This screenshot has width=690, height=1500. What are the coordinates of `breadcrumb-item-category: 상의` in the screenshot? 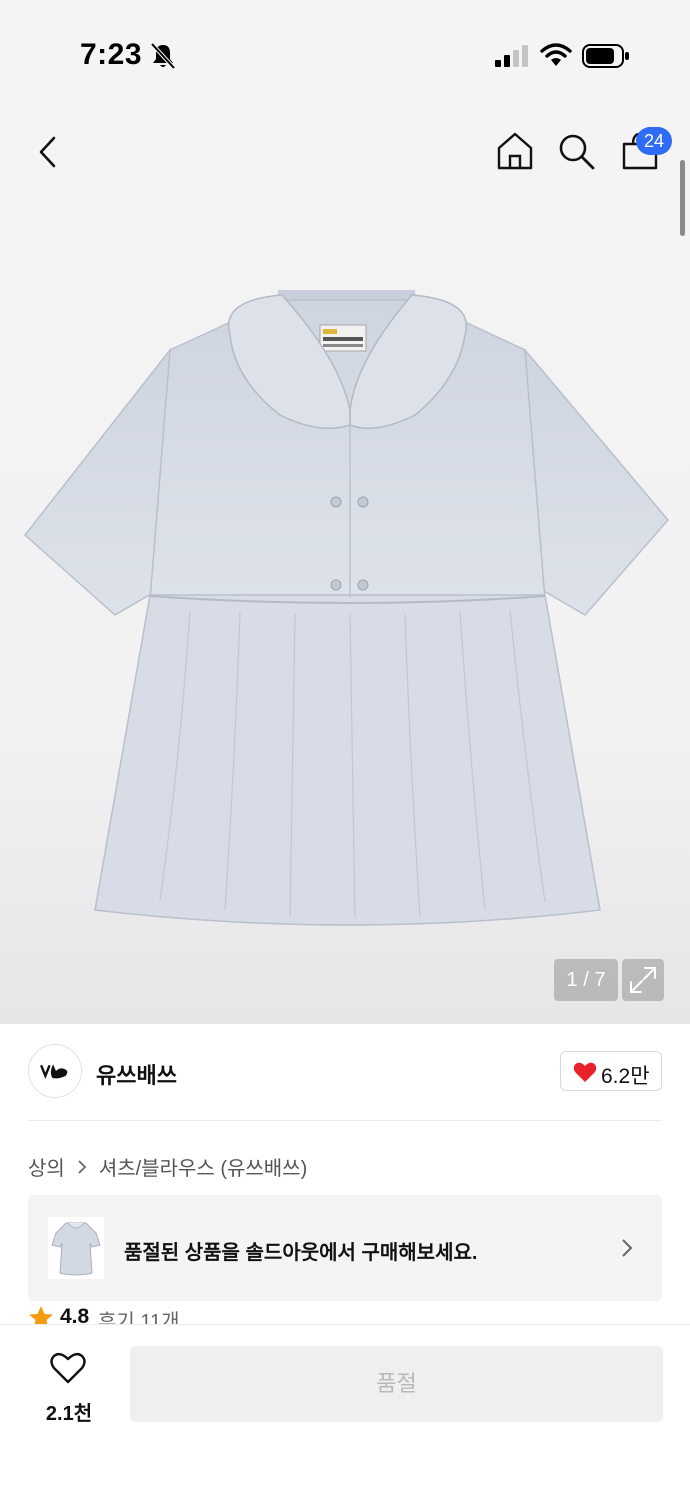 It's located at (46, 1166).